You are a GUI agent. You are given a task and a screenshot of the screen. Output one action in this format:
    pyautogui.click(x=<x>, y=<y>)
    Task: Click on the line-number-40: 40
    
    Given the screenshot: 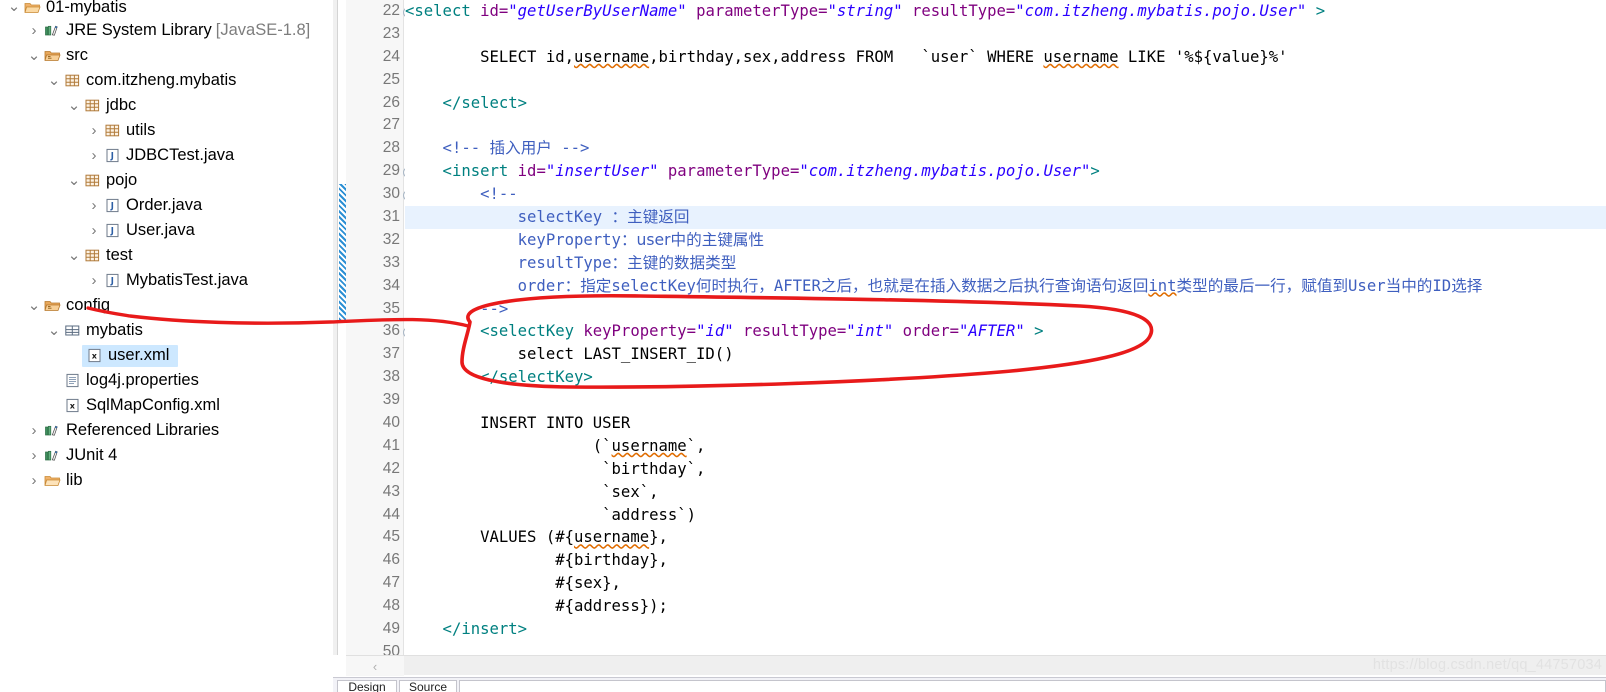 What is the action you would take?
    pyautogui.click(x=374, y=423)
    